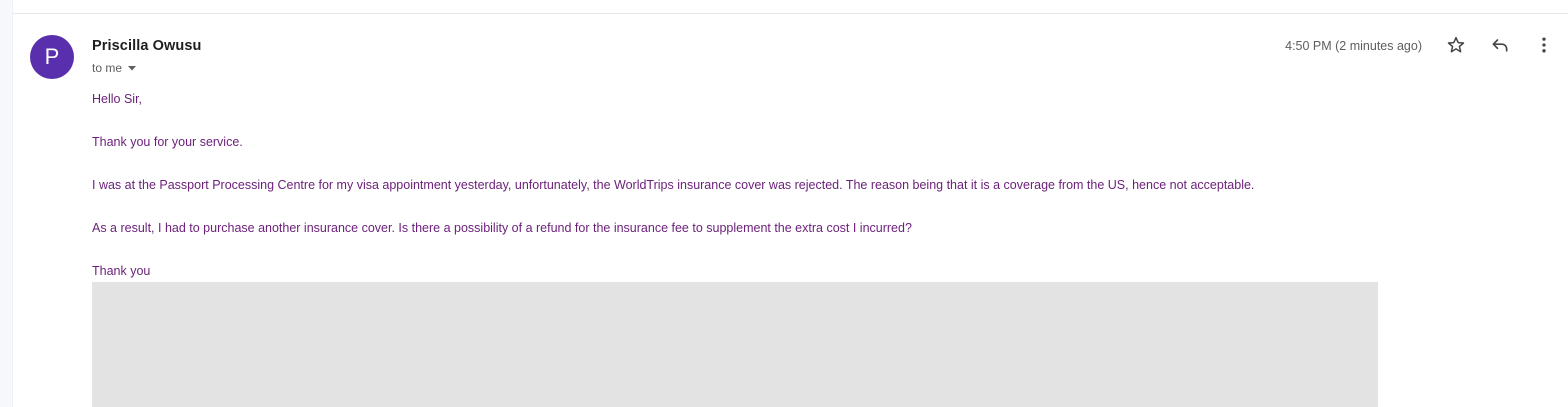 The height and width of the screenshot is (407, 1568). I want to click on recipient-details: to me, so click(115, 68).